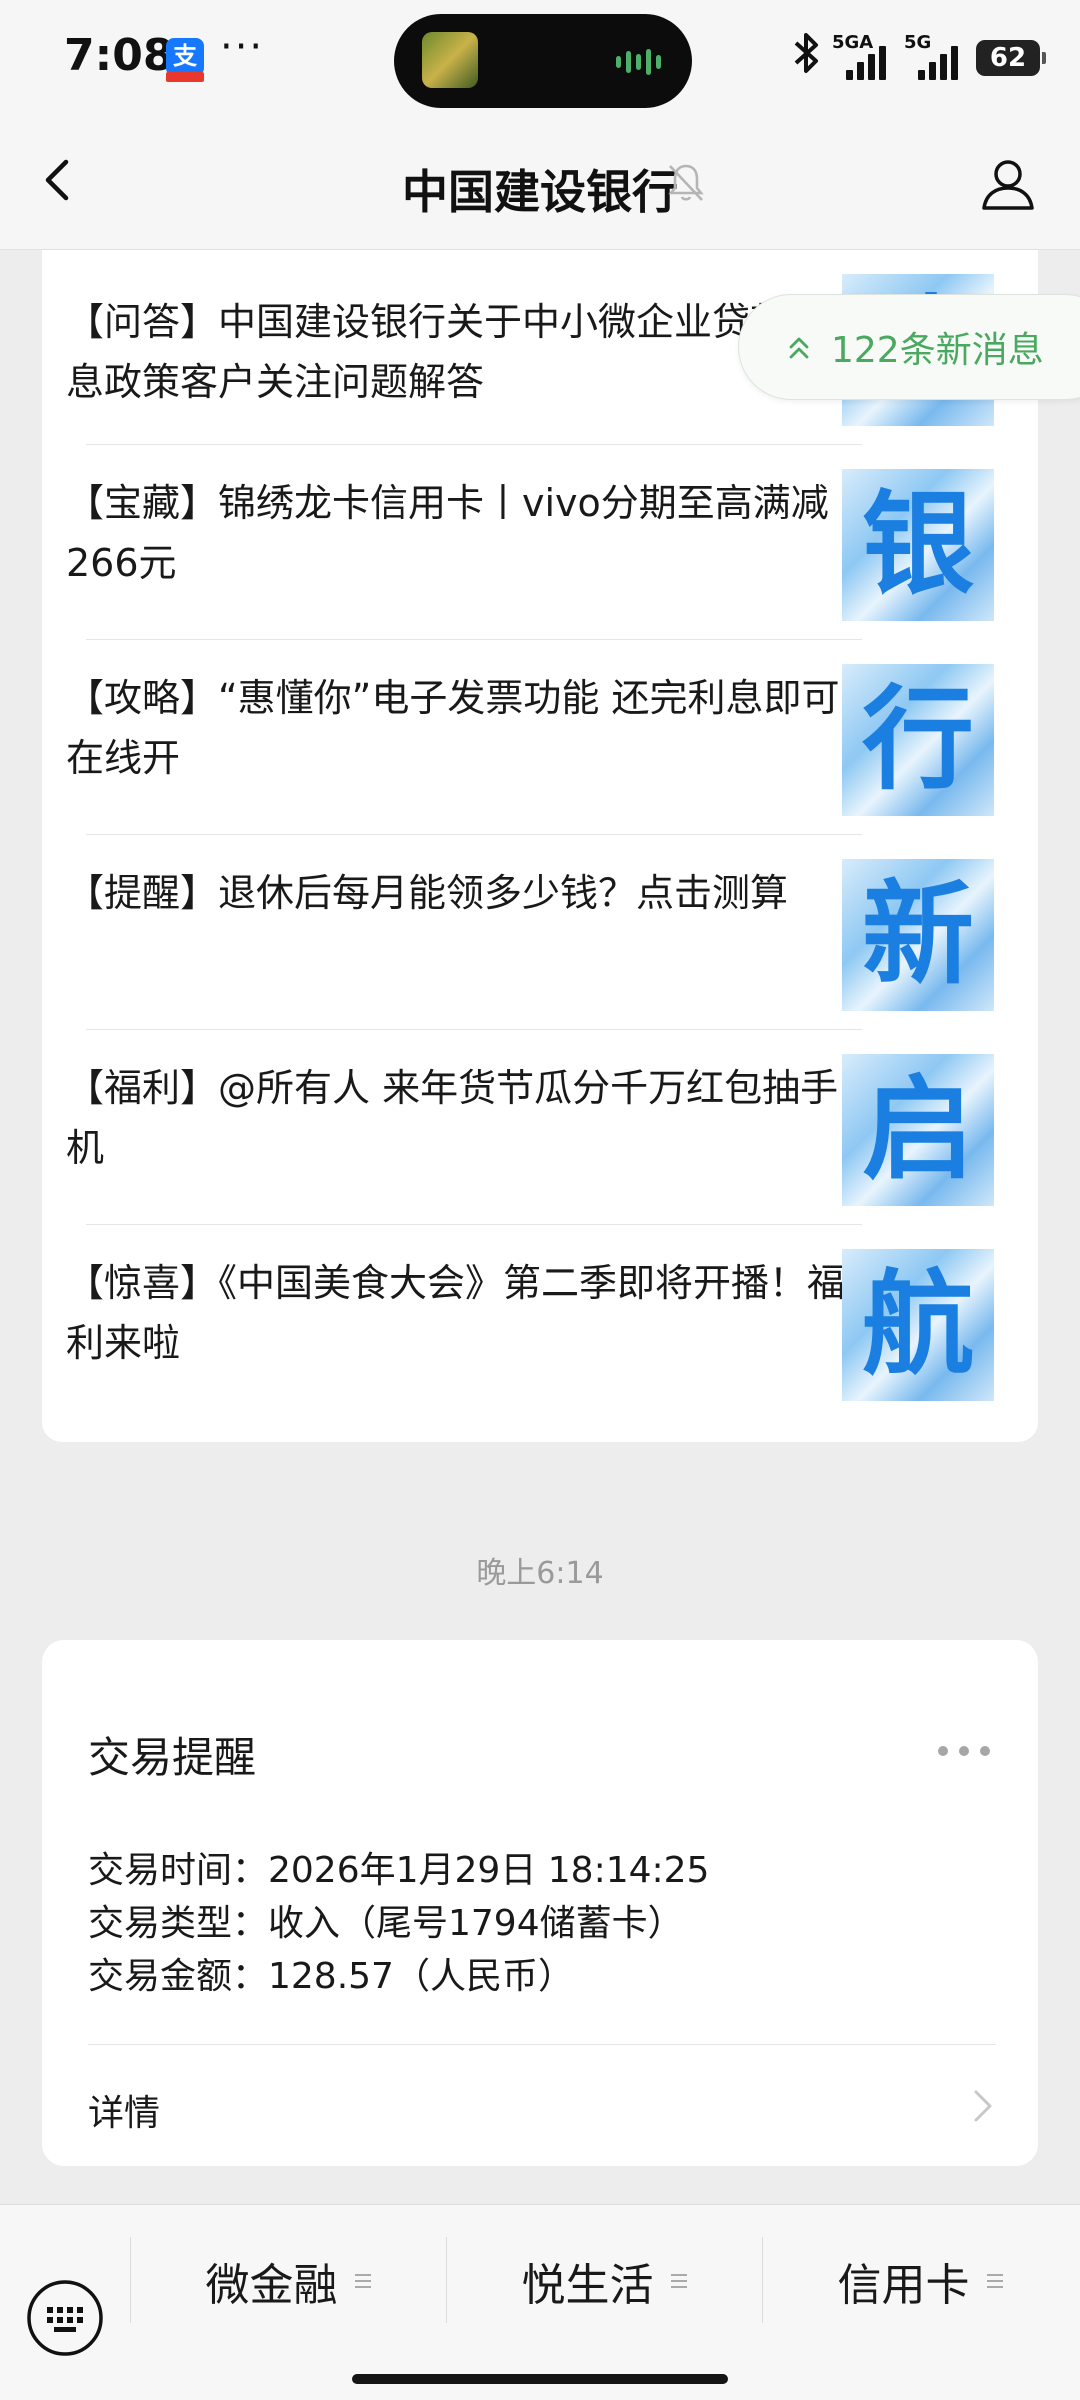 This screenshot has width=1080, height=2400. Describe the element at coordinates (540, 2379) in the screenshot. I see `home-indicator` at that location.